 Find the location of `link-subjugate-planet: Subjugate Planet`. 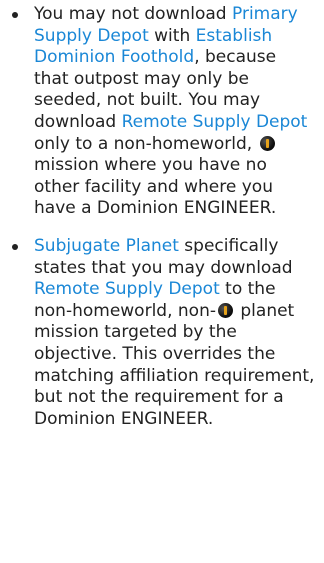

link-subjugate-planet: Subjugate Planet is located at coordinates (106, 246).